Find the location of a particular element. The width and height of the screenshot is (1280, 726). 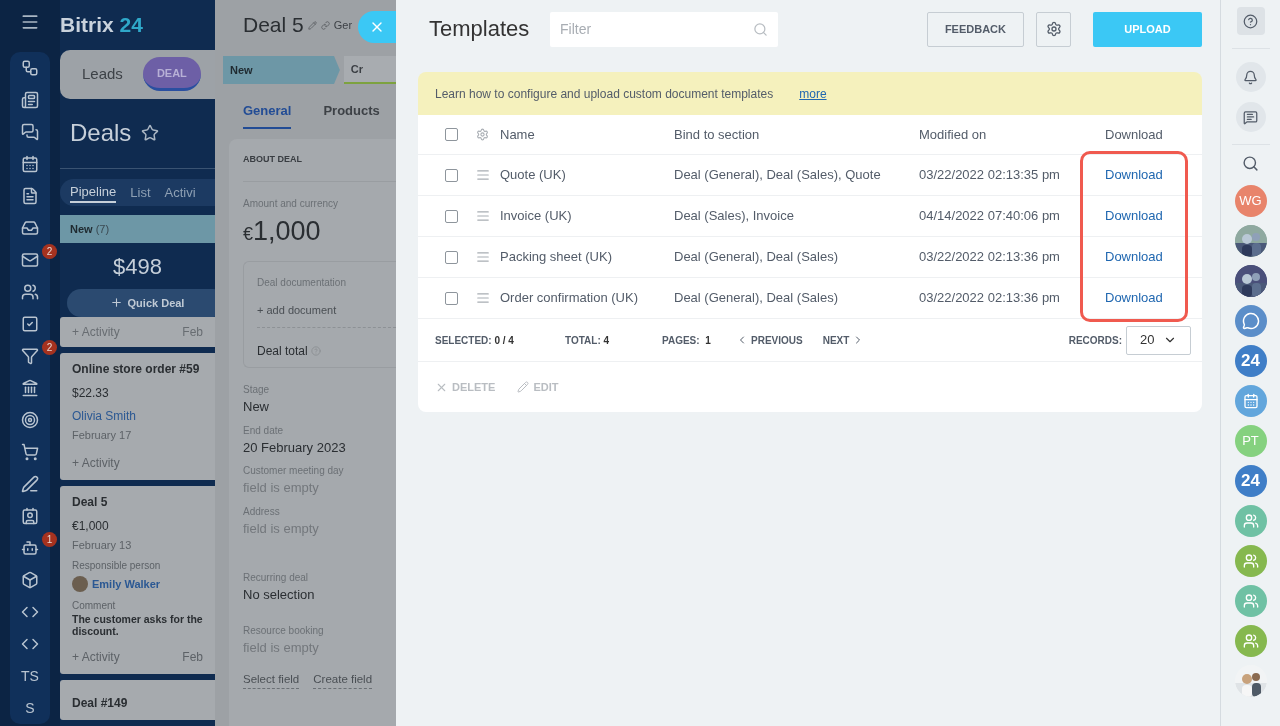

robot-icon is located at coordinates (30, 548).